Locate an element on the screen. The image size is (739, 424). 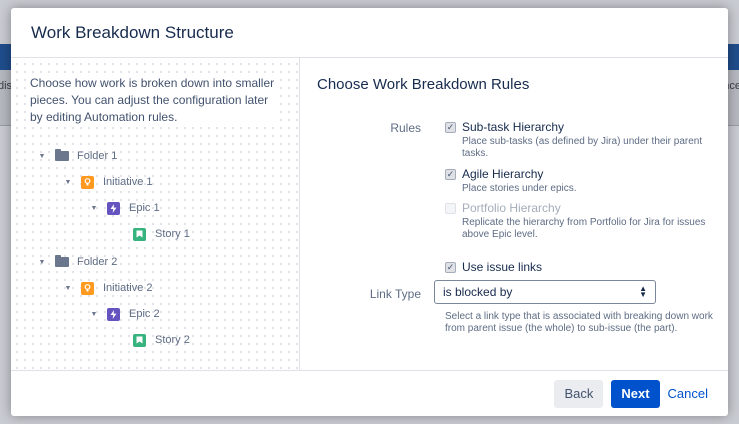
tree-item-story-1: Story 1 is located at coordinates (161, 234).